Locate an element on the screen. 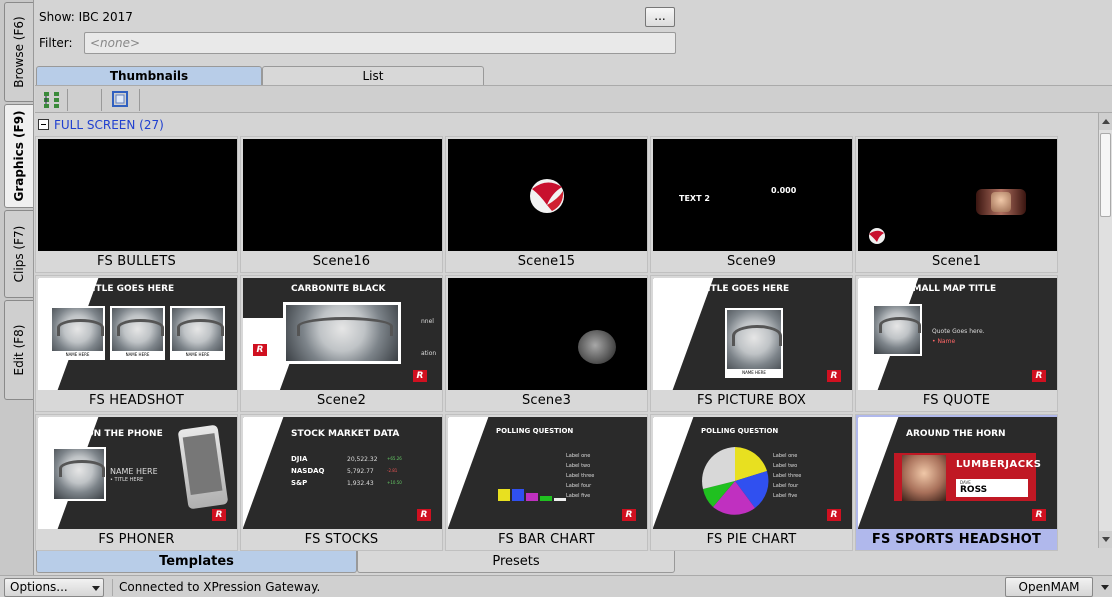 The image size is (1112, 597). tree-view-icon is located at coordinates (52, 99).